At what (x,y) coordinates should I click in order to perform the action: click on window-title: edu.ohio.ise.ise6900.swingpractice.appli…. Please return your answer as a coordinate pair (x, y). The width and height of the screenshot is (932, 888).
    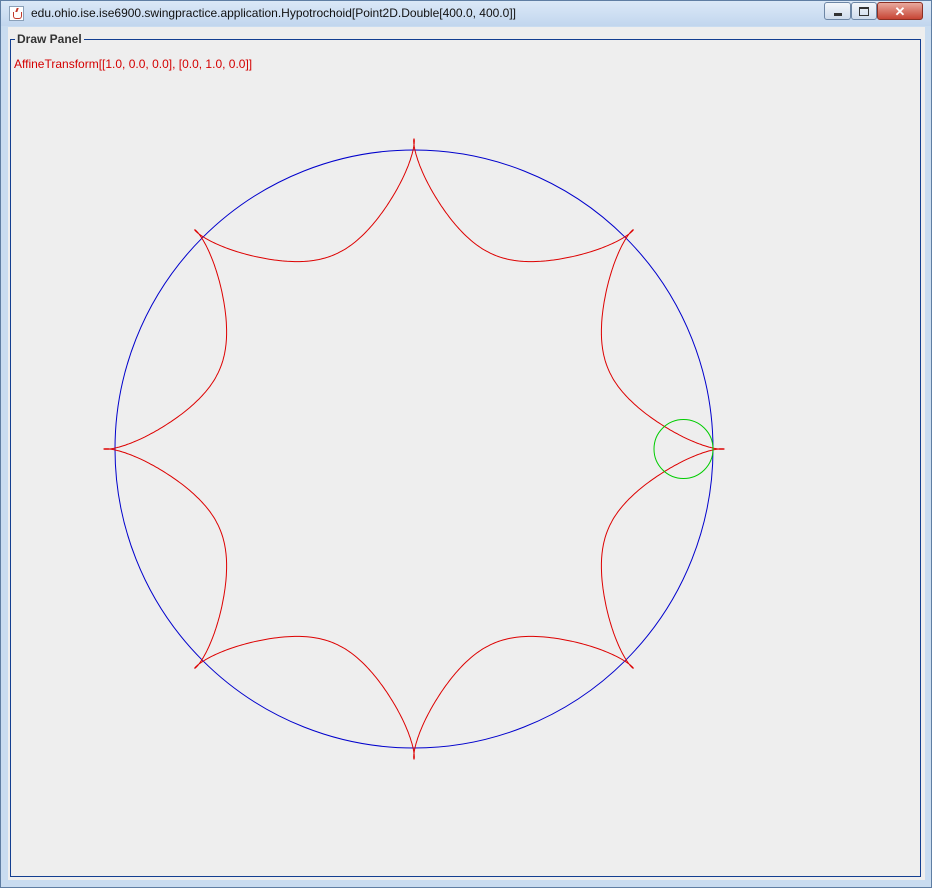
    Looking at the image, I should click on (273, 13).